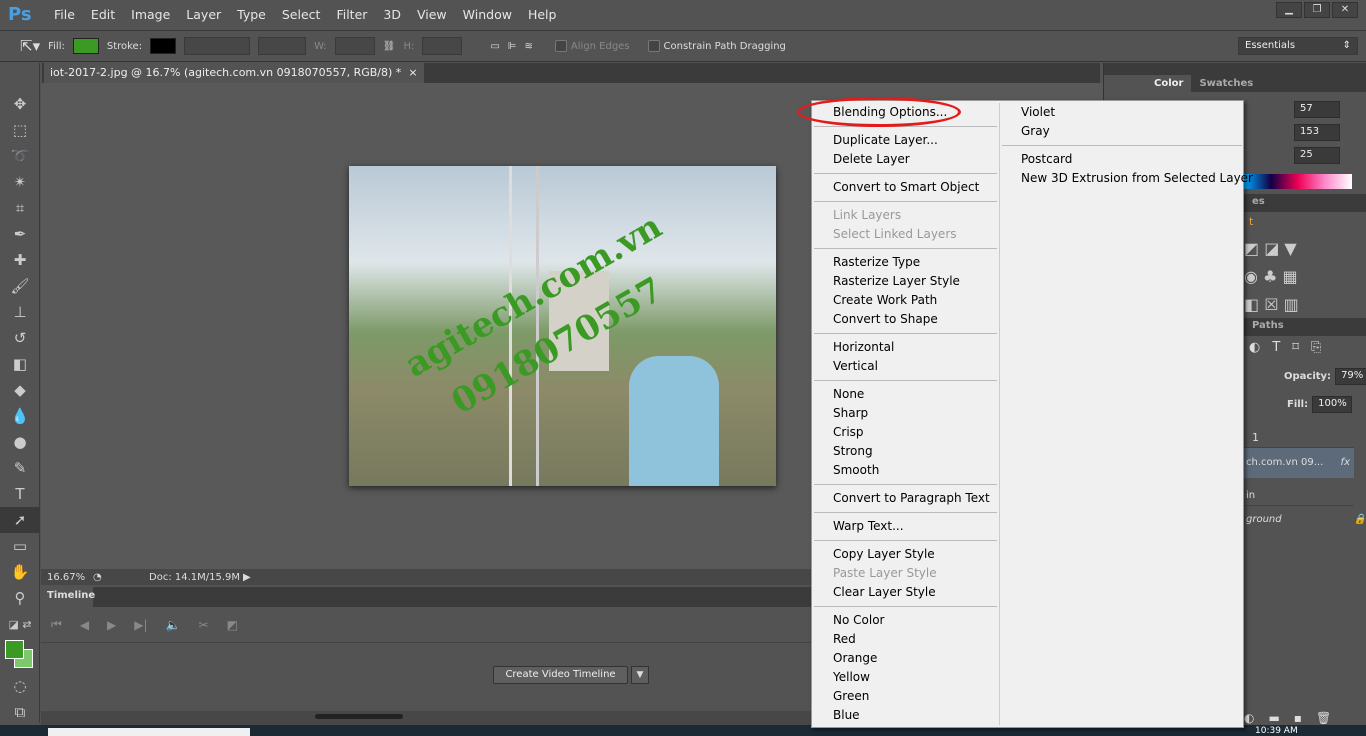 The image size is (1366, 736). I want to click on layer-filter-icons: ◐T⌑⎘, so click(1291, 347).